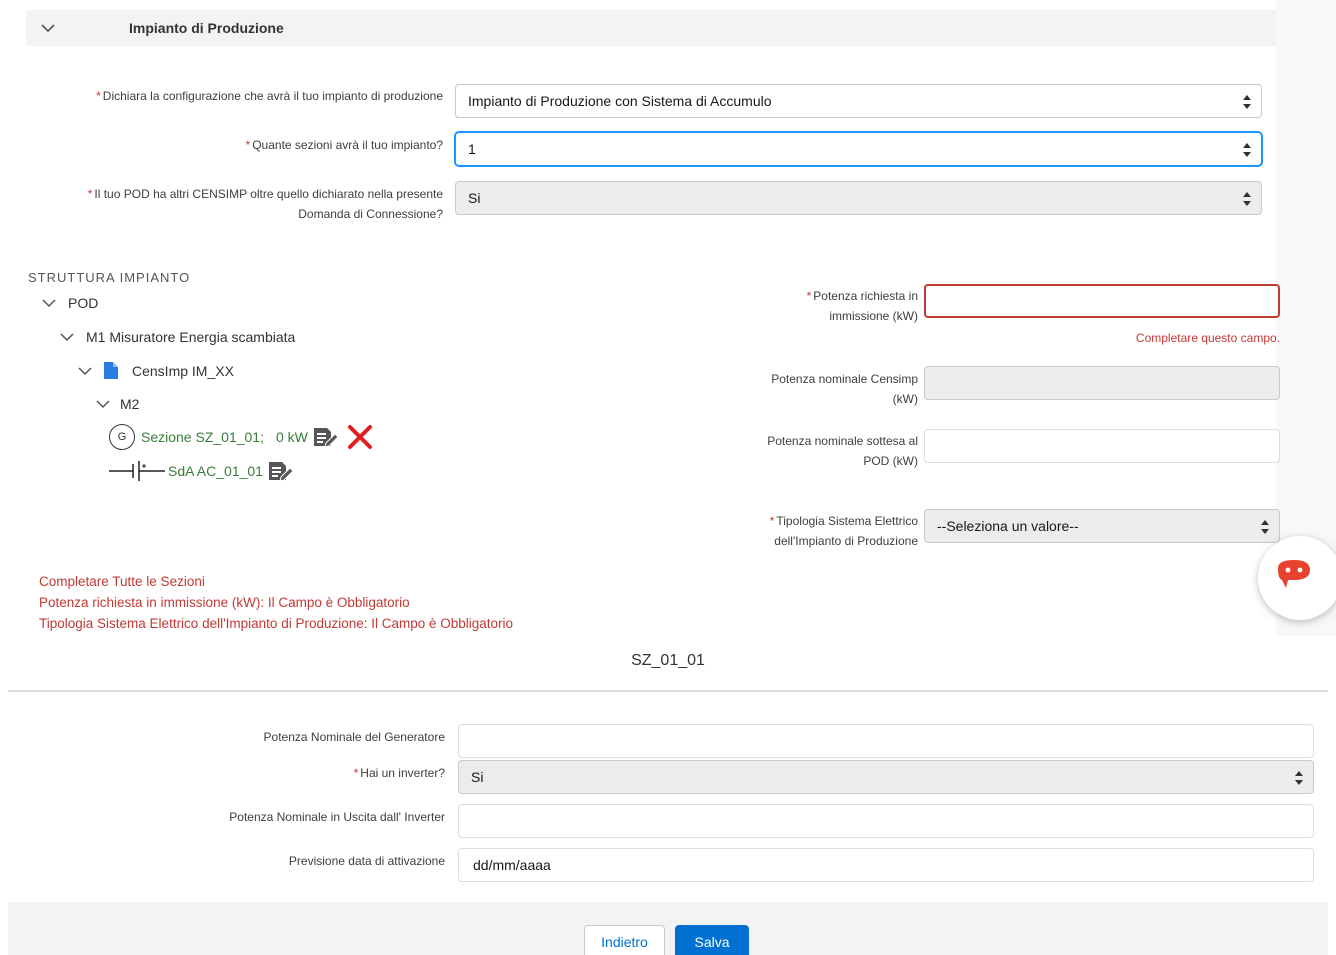 This screenshot has height=955, width=1336. Describe the element at coordinates (624, 940) in the screenshot. I see `back-button: Indietro` at that location.